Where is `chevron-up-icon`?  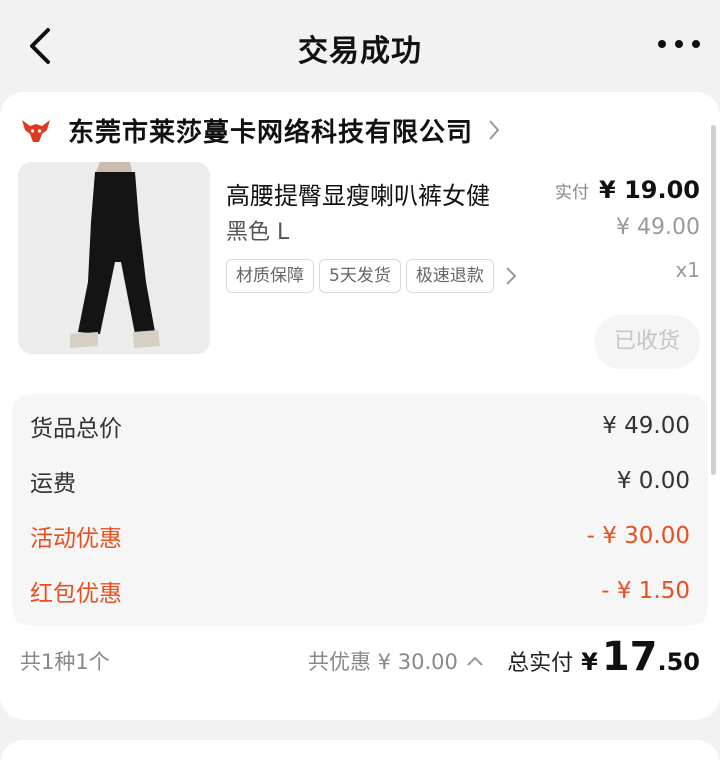
chevron-up-icon is located at coordinates (475, 661).